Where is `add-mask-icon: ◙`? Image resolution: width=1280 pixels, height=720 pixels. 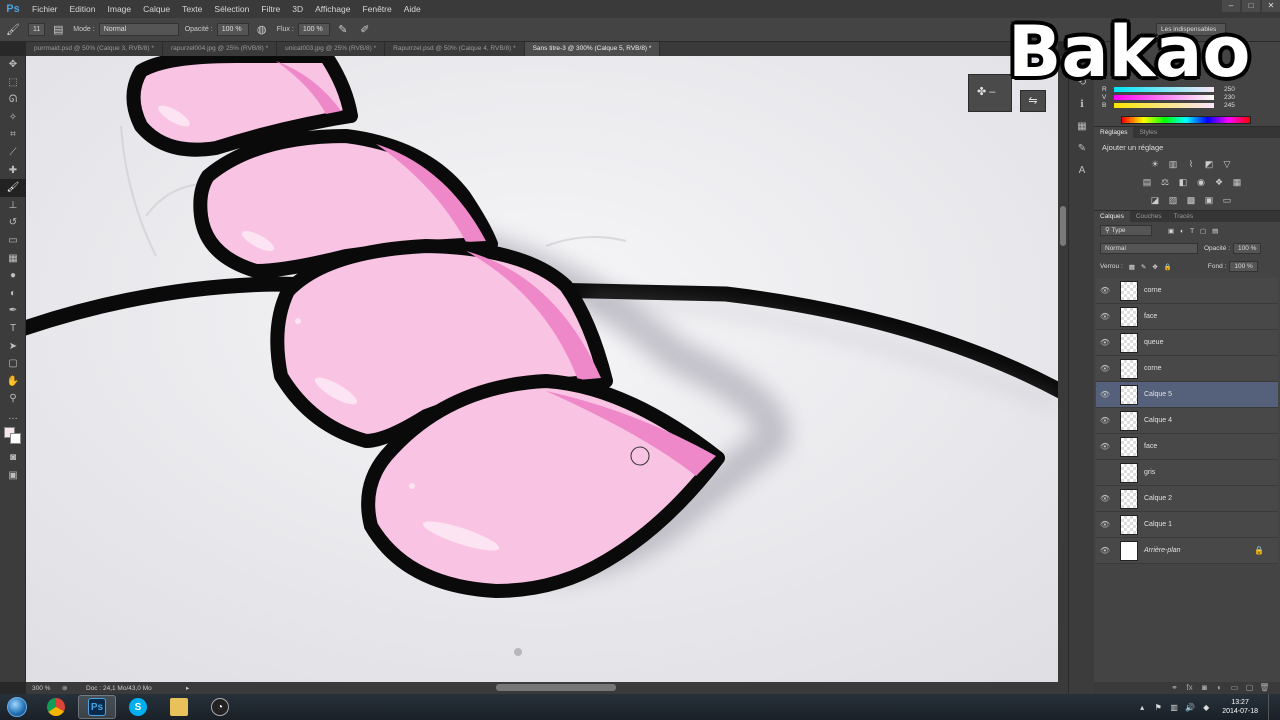 add-mask-icon: ◙ is located at coordinates (1204, 688).